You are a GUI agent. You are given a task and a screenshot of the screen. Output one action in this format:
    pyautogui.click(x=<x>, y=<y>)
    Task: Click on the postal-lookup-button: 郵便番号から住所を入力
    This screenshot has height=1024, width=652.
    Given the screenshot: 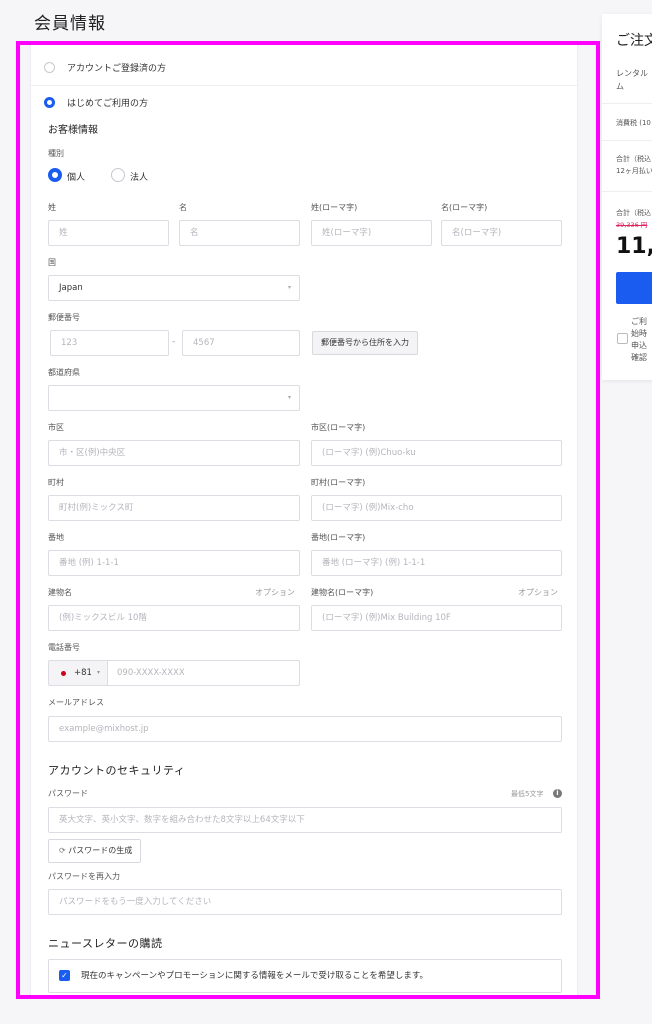 What is the action you would take?
    pyautogui.click(x=365, y=343)
    